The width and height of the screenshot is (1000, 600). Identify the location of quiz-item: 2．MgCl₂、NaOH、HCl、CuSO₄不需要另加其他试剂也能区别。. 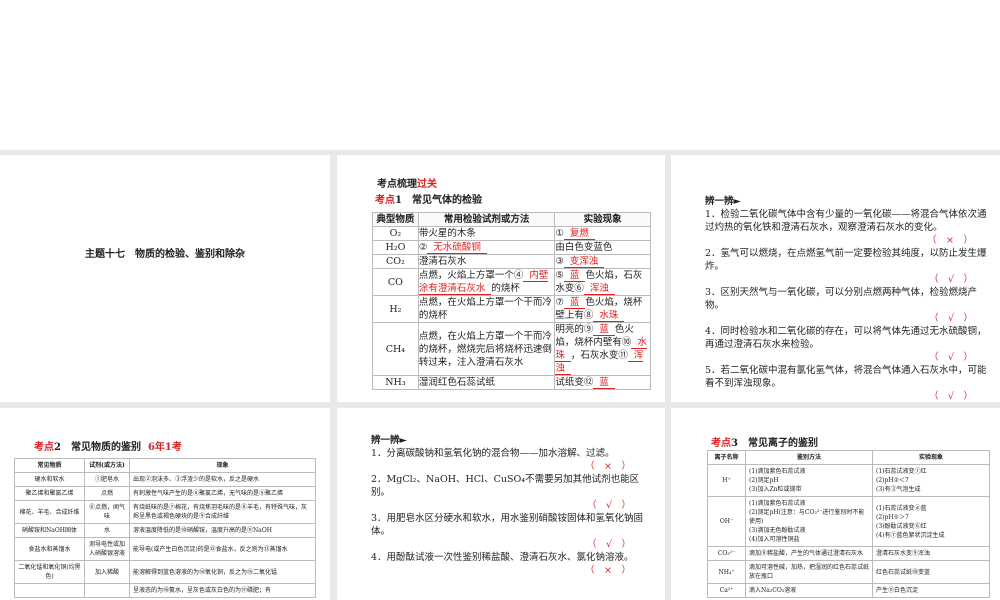
(505, 486).